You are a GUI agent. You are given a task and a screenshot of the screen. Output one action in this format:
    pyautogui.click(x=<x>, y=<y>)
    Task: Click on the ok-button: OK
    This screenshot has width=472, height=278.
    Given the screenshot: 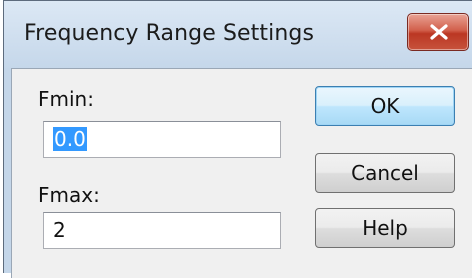 What is the action you would take?
    pyautogui.click(x=385, y=106)
    